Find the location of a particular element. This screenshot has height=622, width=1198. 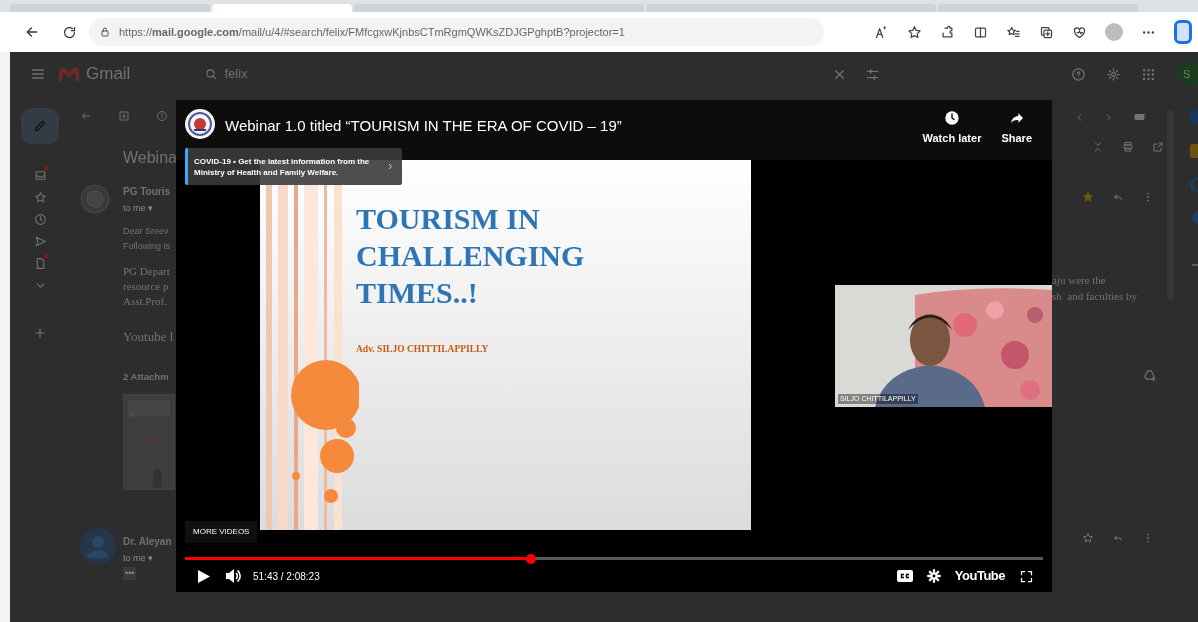

time-display: 51:43 / 2:08:23 is located at coordinates (286, 576).